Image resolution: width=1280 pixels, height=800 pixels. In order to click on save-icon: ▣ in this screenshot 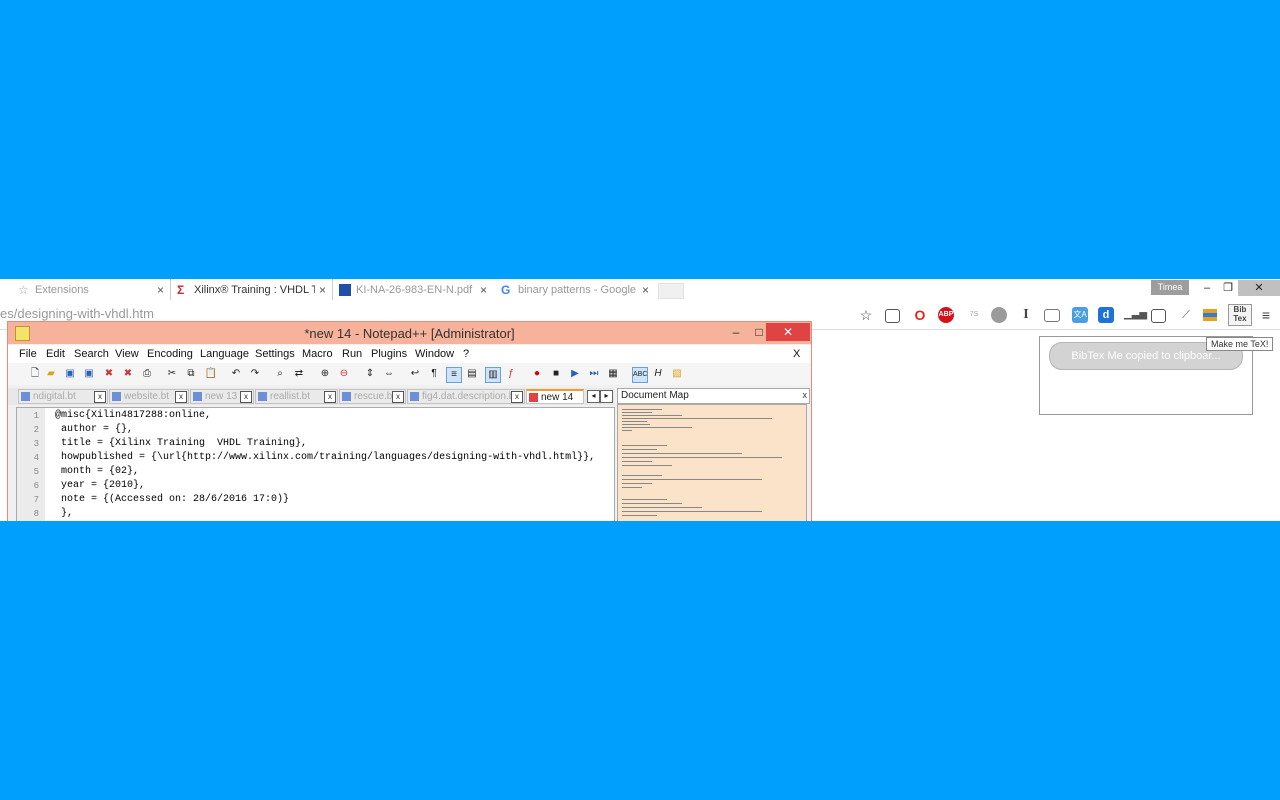, I will do `click(70, 374)`.